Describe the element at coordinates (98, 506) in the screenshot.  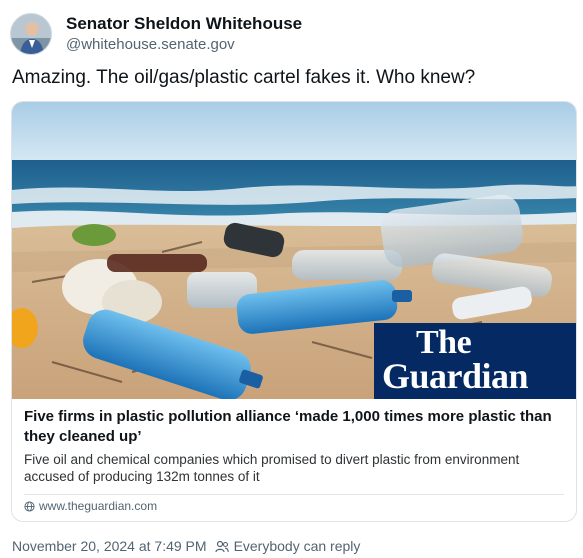
I see `link-card-source-text: www.theguardian.com` at that location.